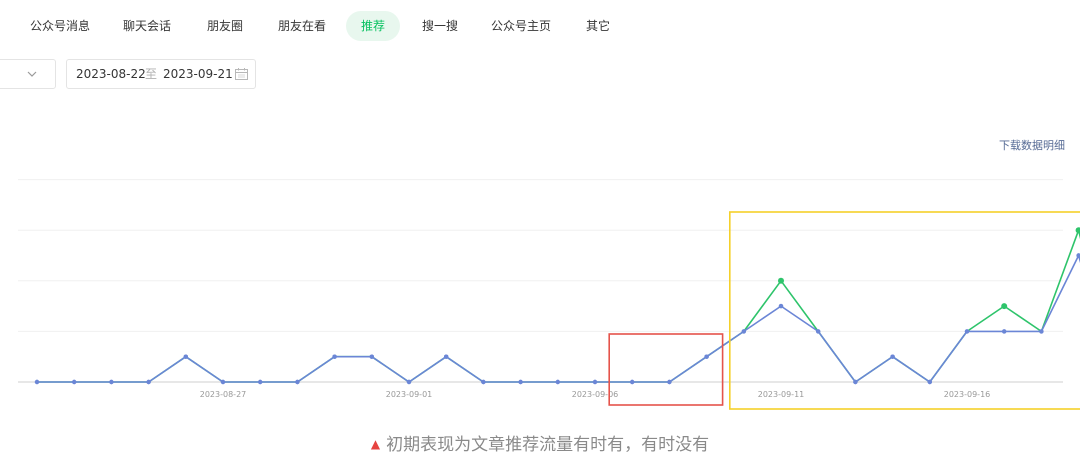  I want to click on x-tick-label: 2023-09-16, so click(967, 394).